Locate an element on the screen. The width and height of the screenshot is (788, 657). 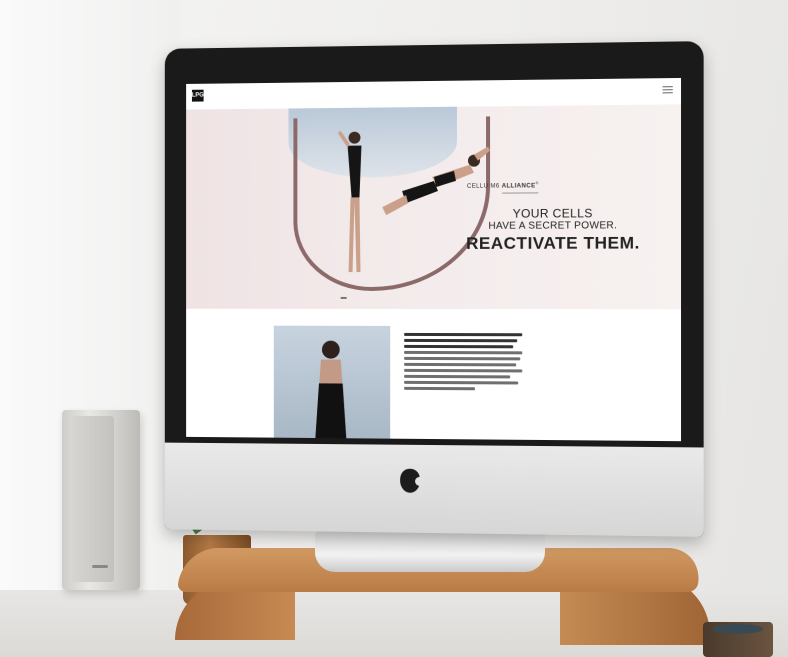
speaker-logo is located at coordinates (100, 566).